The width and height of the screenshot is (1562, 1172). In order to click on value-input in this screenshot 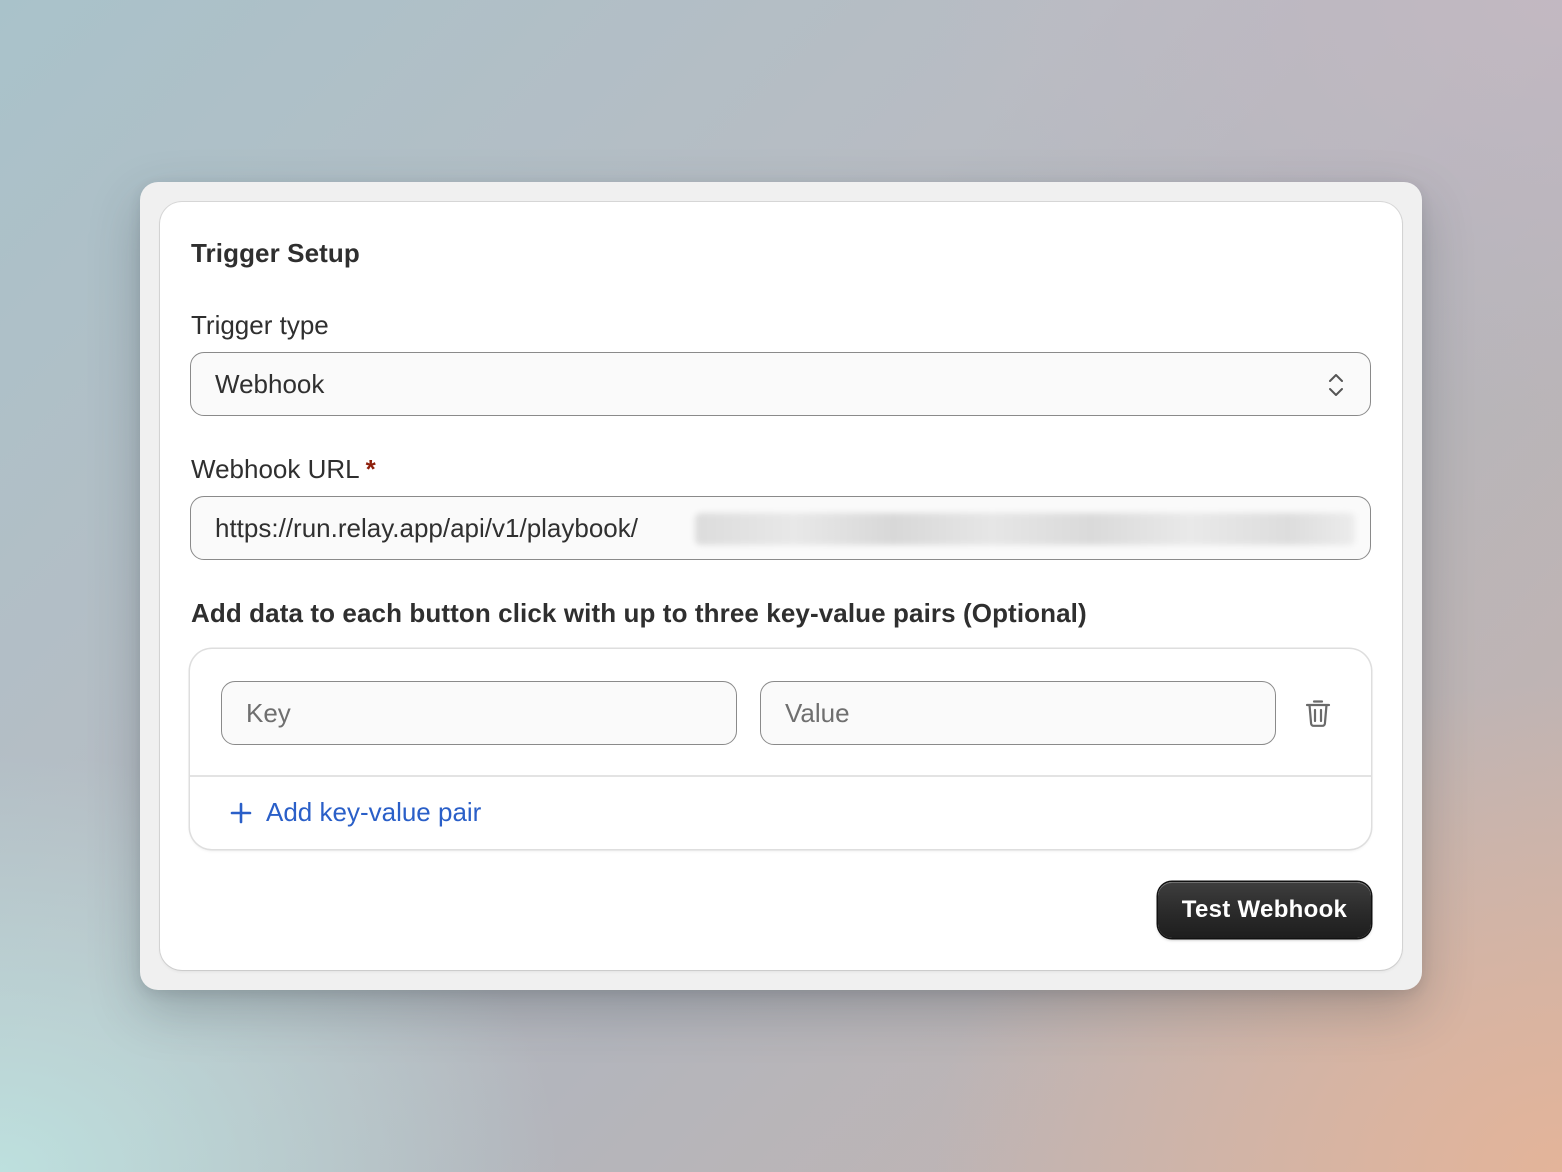, I will do `click(1018, 713)`.